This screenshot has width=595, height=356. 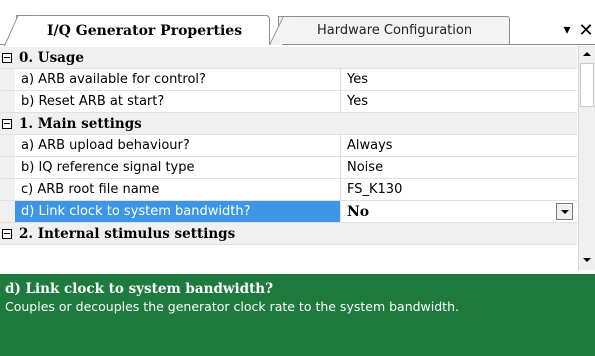 I want to click on triangle-up-icon, so click(x=587, y=54).